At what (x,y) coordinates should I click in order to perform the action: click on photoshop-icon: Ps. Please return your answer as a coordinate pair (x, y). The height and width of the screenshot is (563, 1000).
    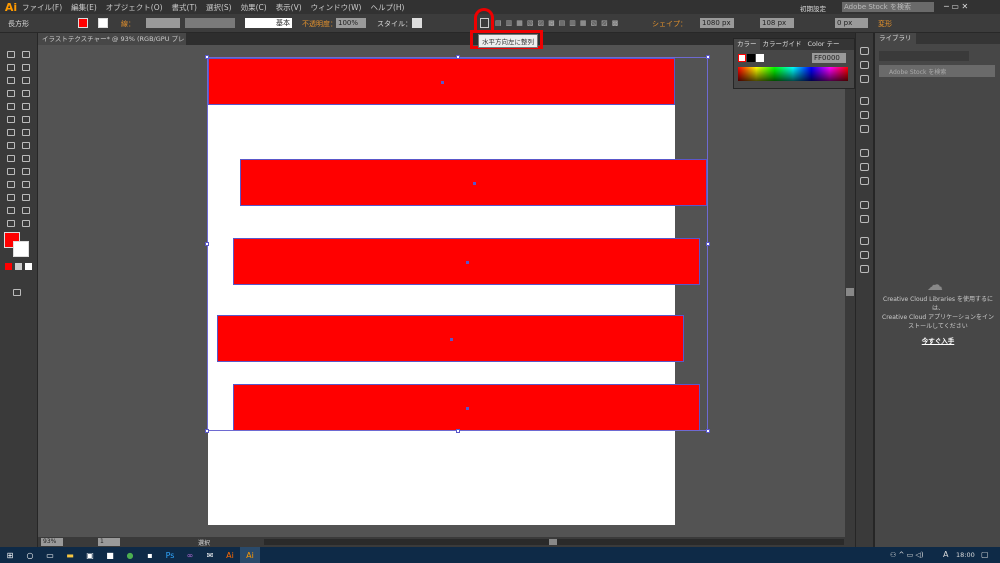
    Looking at the image, I should click on (170, 555).